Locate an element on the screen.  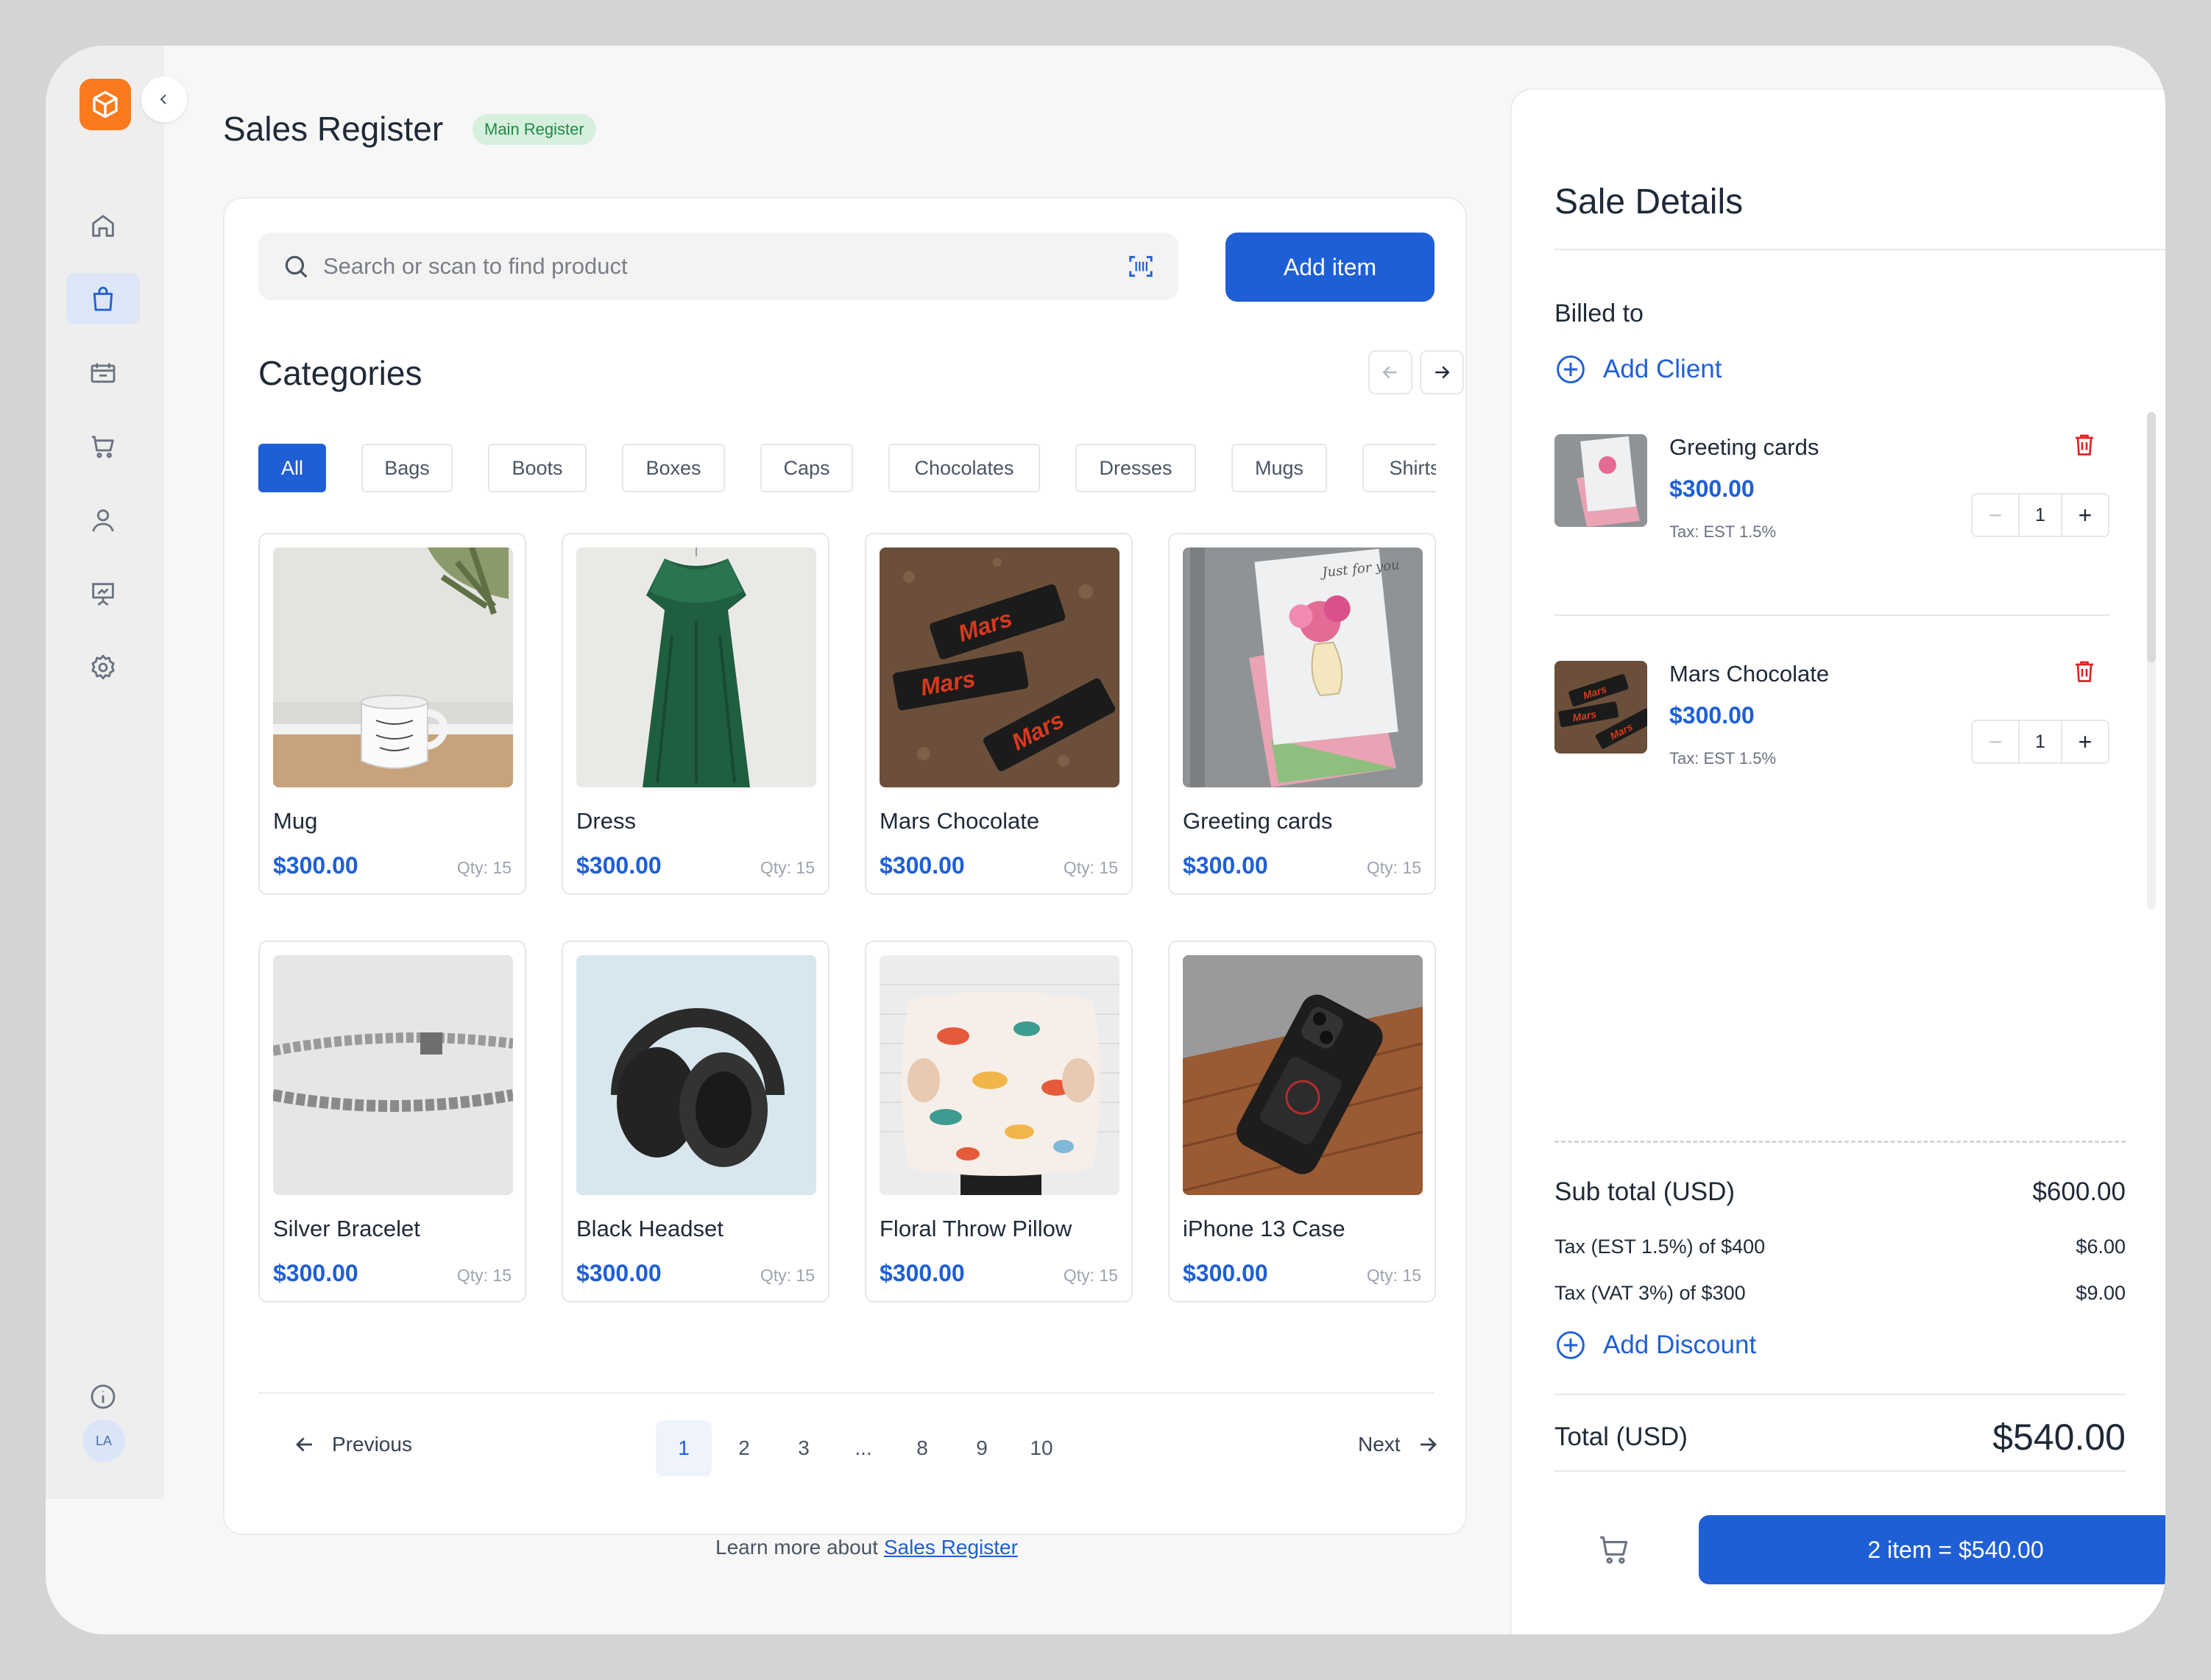
category-chip-dresses: Dresses is located at coordinates (1135, 468).